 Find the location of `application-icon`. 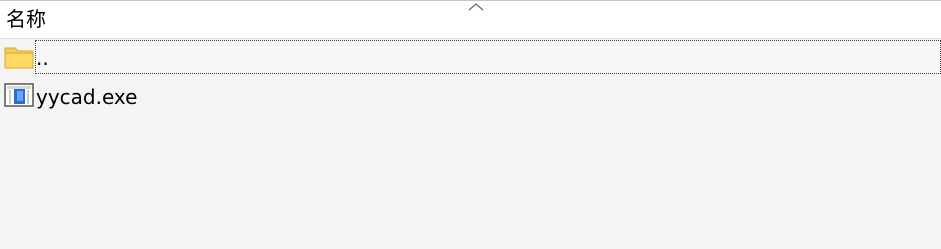

application-icon is located at coordinates (19, 95).